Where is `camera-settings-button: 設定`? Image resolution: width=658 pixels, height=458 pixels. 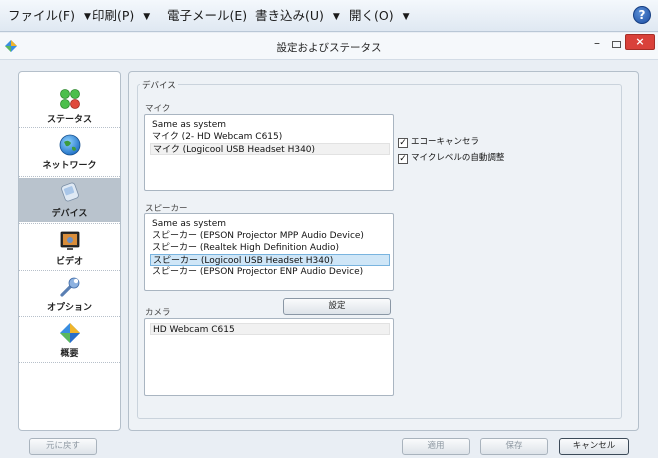 camera-settings-button: 設定 is located at coordinates (337, 306).